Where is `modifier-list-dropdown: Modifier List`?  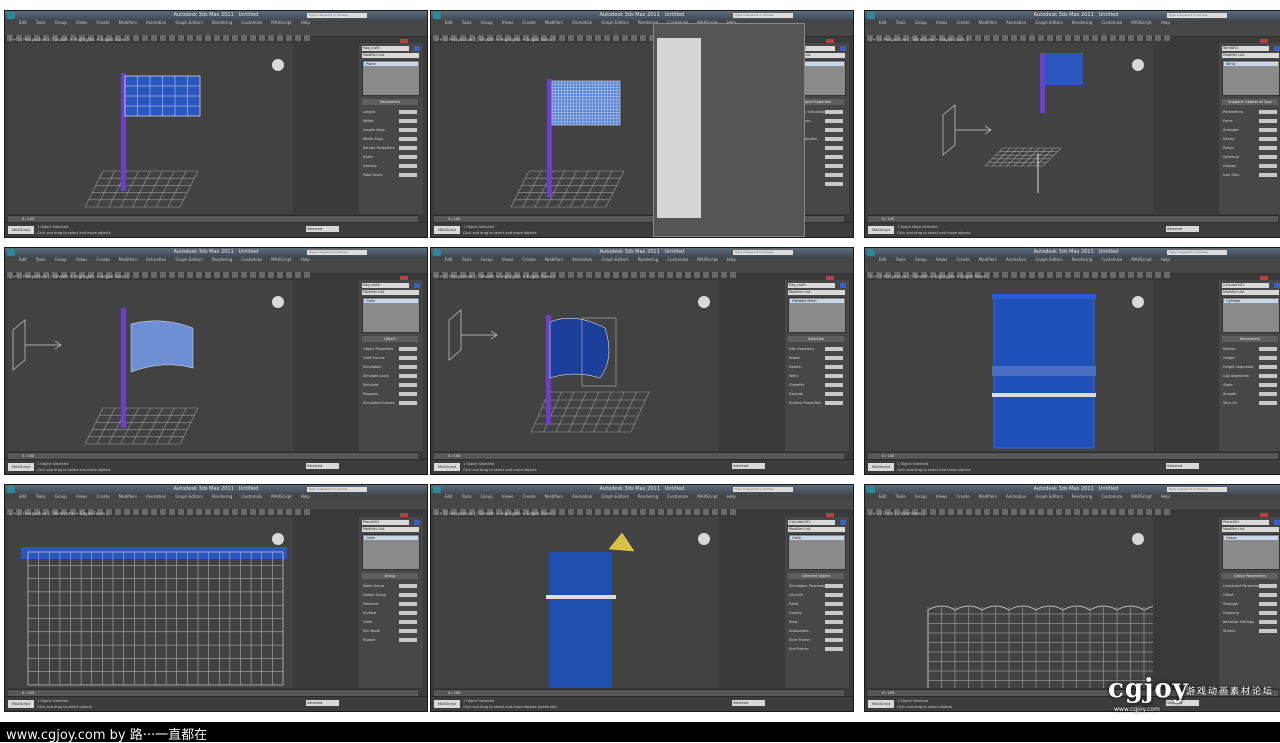 modifier-list-dropdown: Modifier List is located at coordinates (816, 529).